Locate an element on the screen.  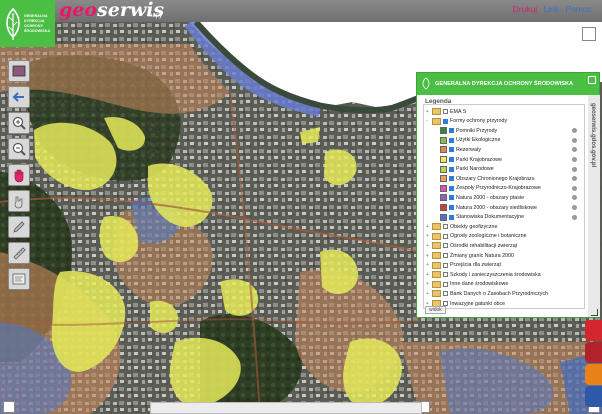
legend-label: Rezerwaty is located at coordinates (469, 149).